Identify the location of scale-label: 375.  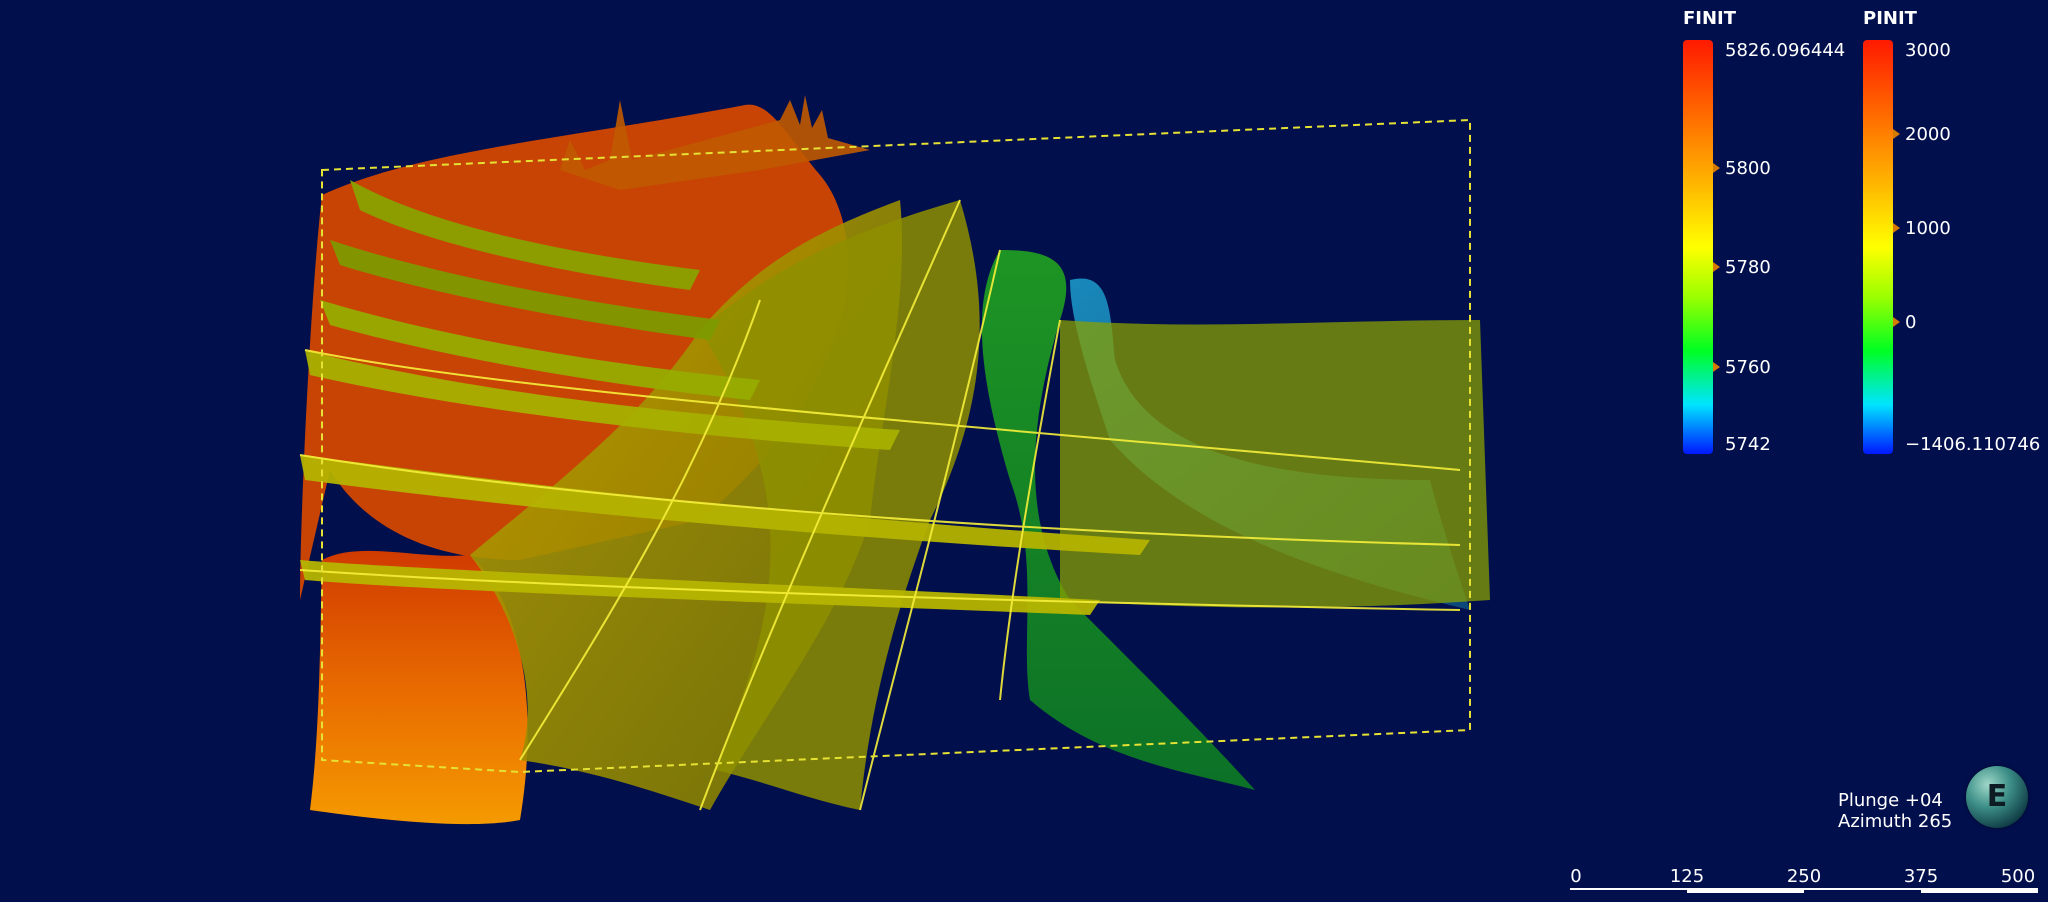
(1921, 876).